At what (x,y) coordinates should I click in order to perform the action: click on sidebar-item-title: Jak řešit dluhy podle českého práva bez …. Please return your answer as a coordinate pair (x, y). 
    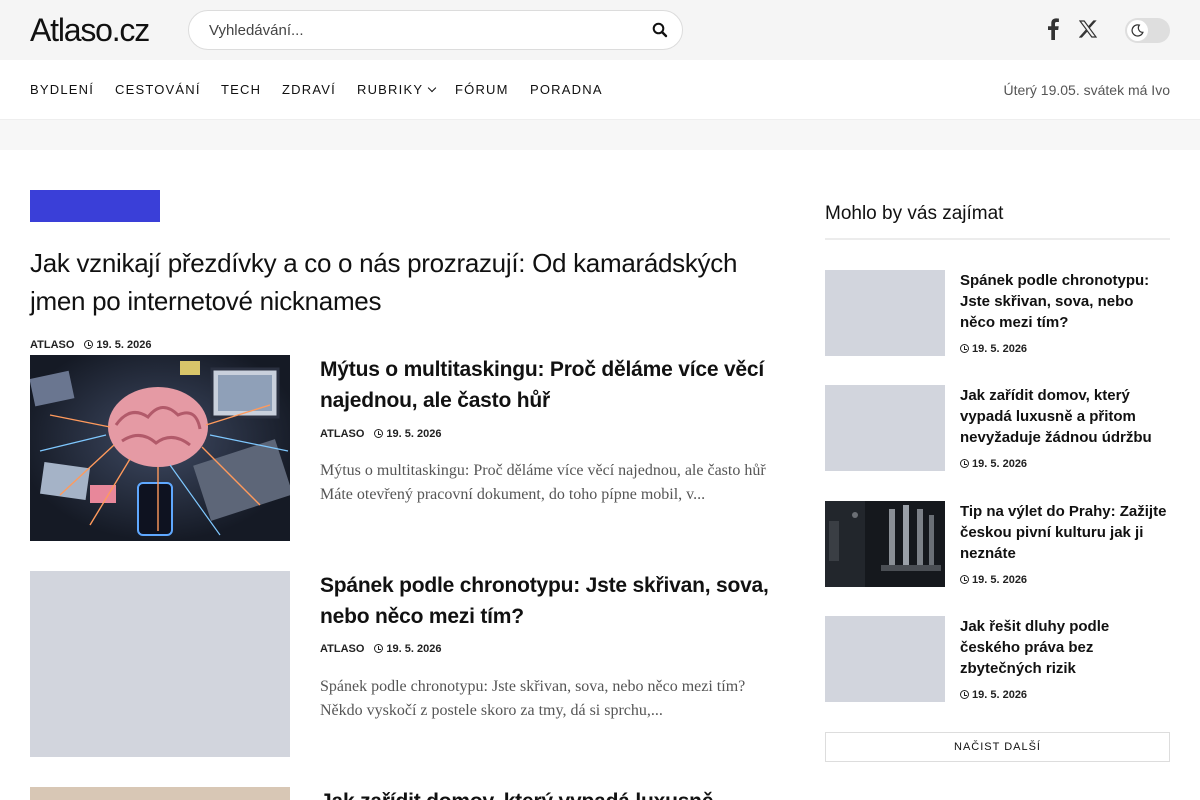
    Looking at the image, I should click on (1065, 647).